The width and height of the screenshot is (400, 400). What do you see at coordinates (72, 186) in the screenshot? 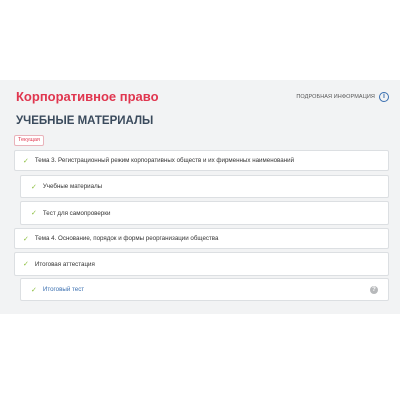
I see `study-materials-label: Учебные материалы` at bounding box center [72, 186].